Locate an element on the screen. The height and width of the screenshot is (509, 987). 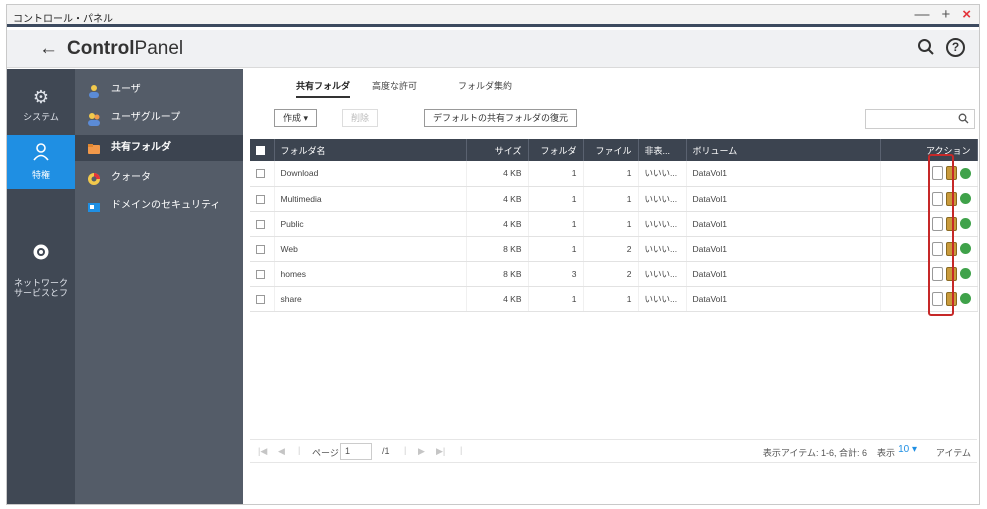
items-label: アイテム is located at coordinates (953, 453).